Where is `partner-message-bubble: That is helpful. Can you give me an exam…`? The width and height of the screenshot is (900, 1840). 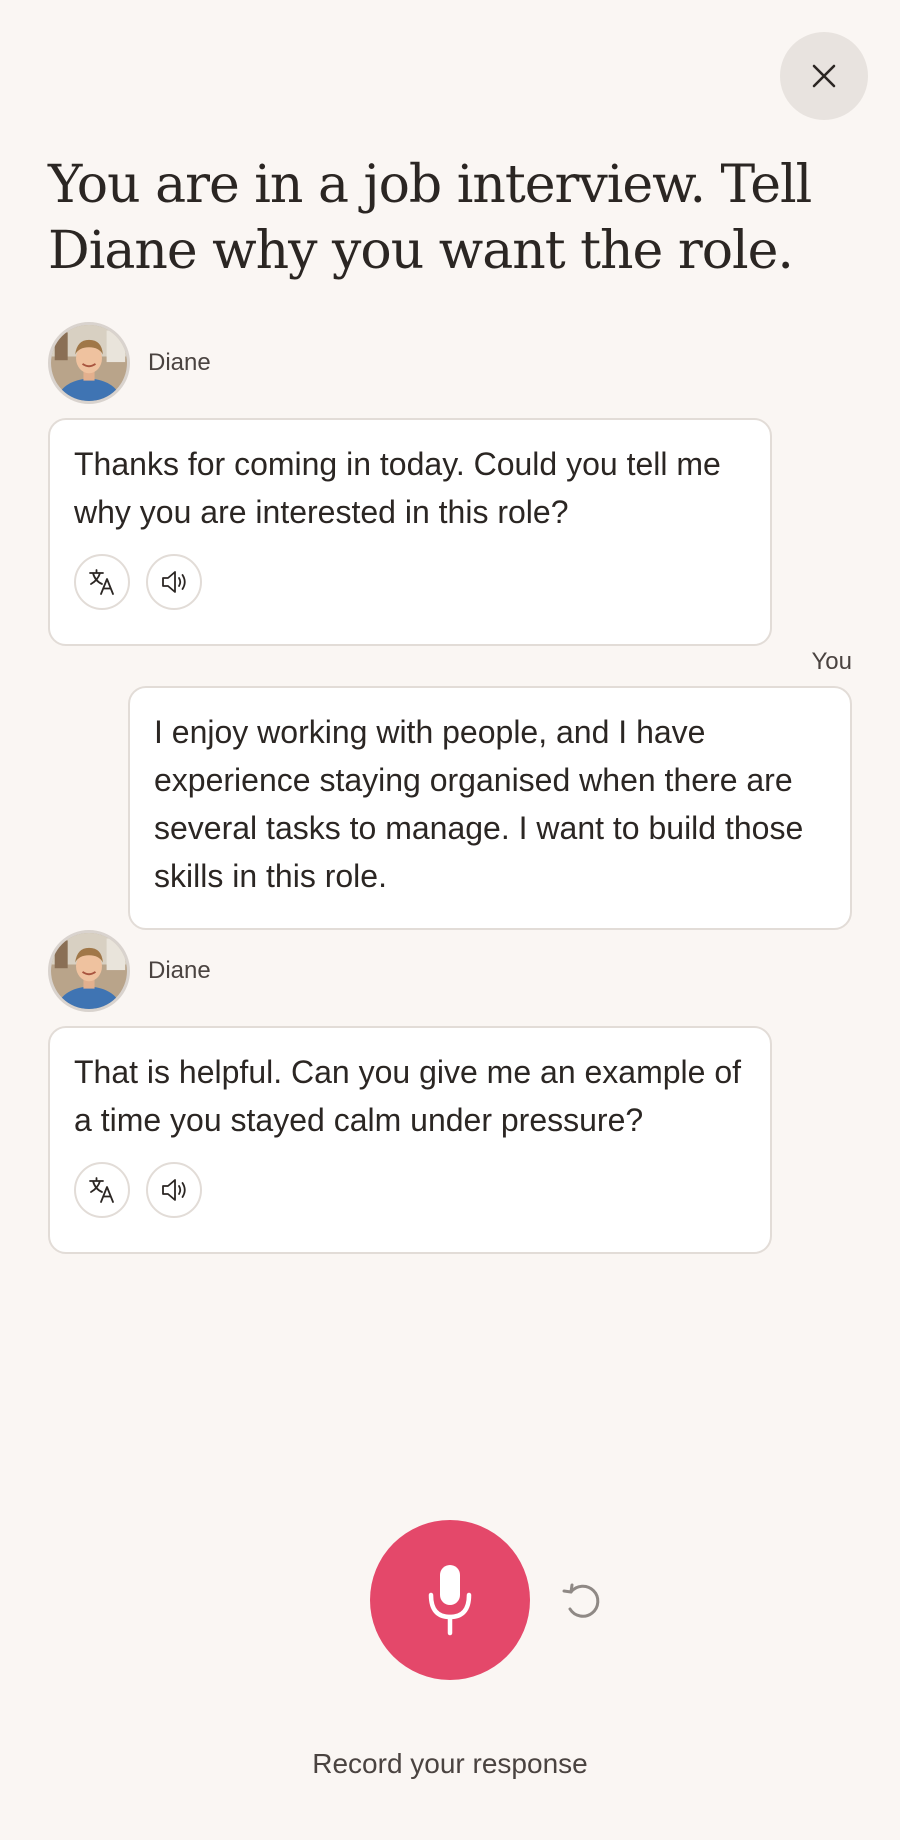
partner-message-bubble: That is helpful. Can you give me an exam… is located at coordinates (410, 1140).